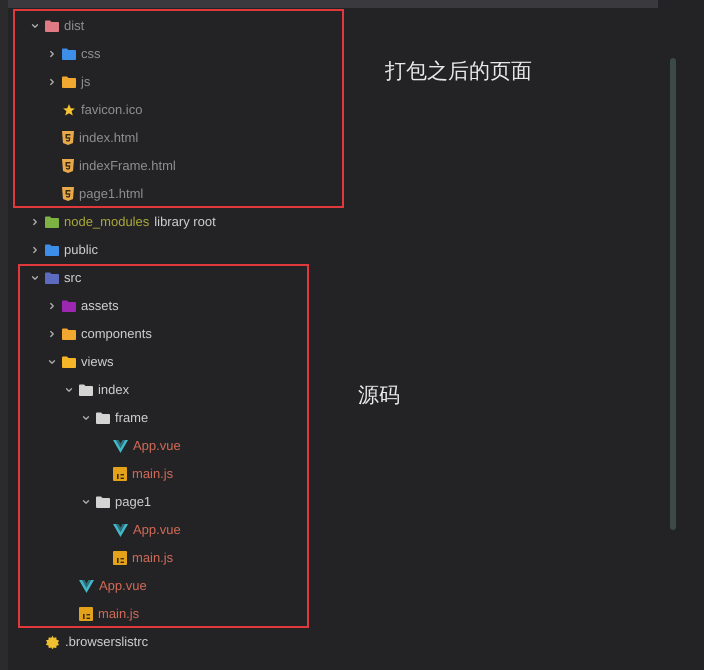 Image resolution: width=704 pixels, height=670 pixels. I want to click on tree-row: index, so click(97, 390).